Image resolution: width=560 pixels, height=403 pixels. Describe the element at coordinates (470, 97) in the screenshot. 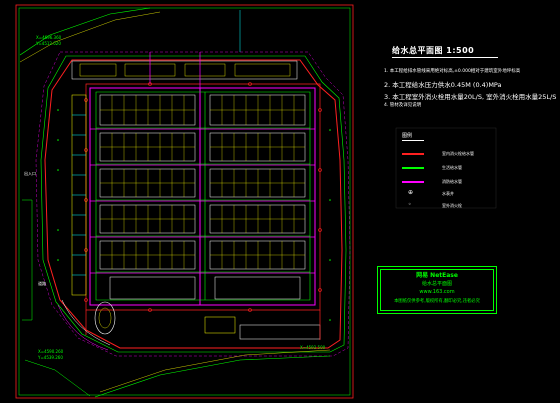

I see `design-note: 3. 本工程室外消火栓用水量20L/S, 室外消火栓用水量25L/S` at that location.